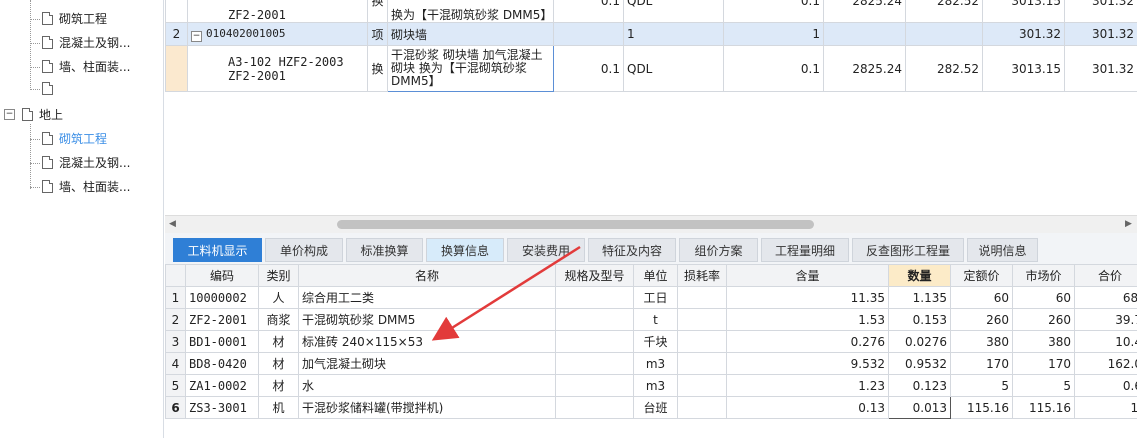 The width and height of the screenshot is (1137, 438). I want to click on tree-item-empty, so click(50, 89).